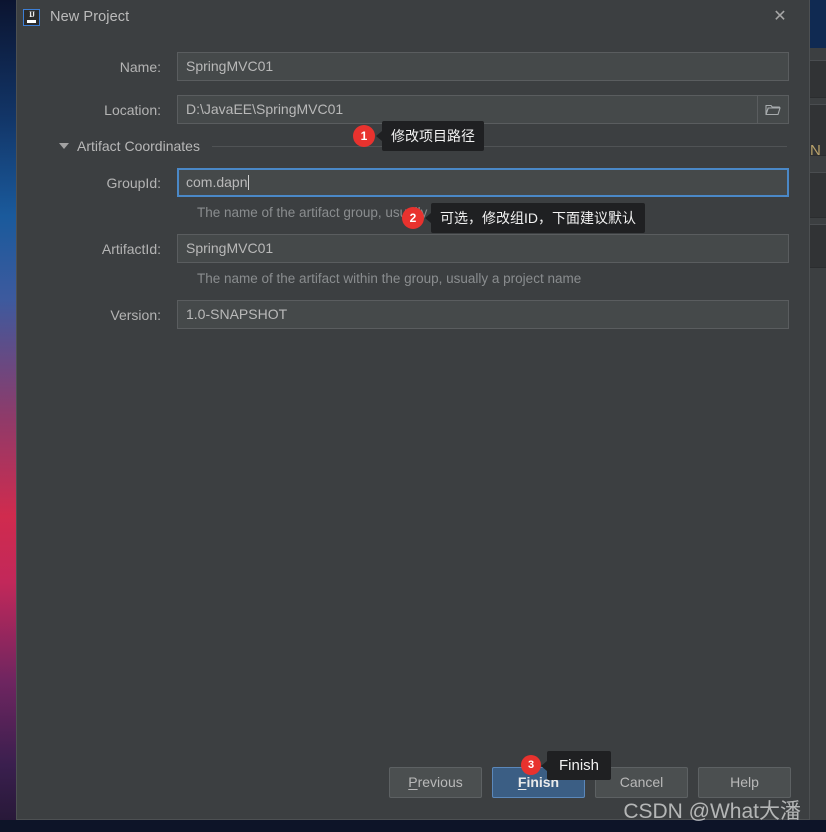  What do you see at coordinates (249, 182) in the screenshot?
I see `text-caret` at bounding box center [249, 182].